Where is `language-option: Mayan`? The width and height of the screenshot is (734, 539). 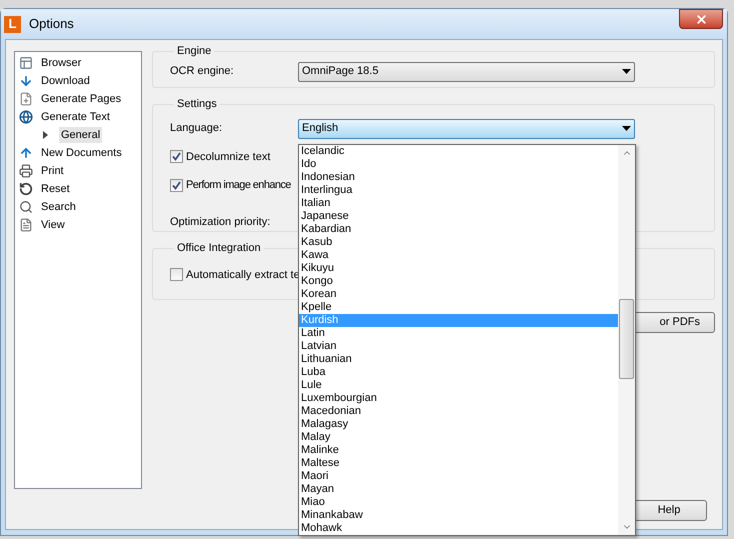
language-option: Mayan is located at coordinates (458, 489).